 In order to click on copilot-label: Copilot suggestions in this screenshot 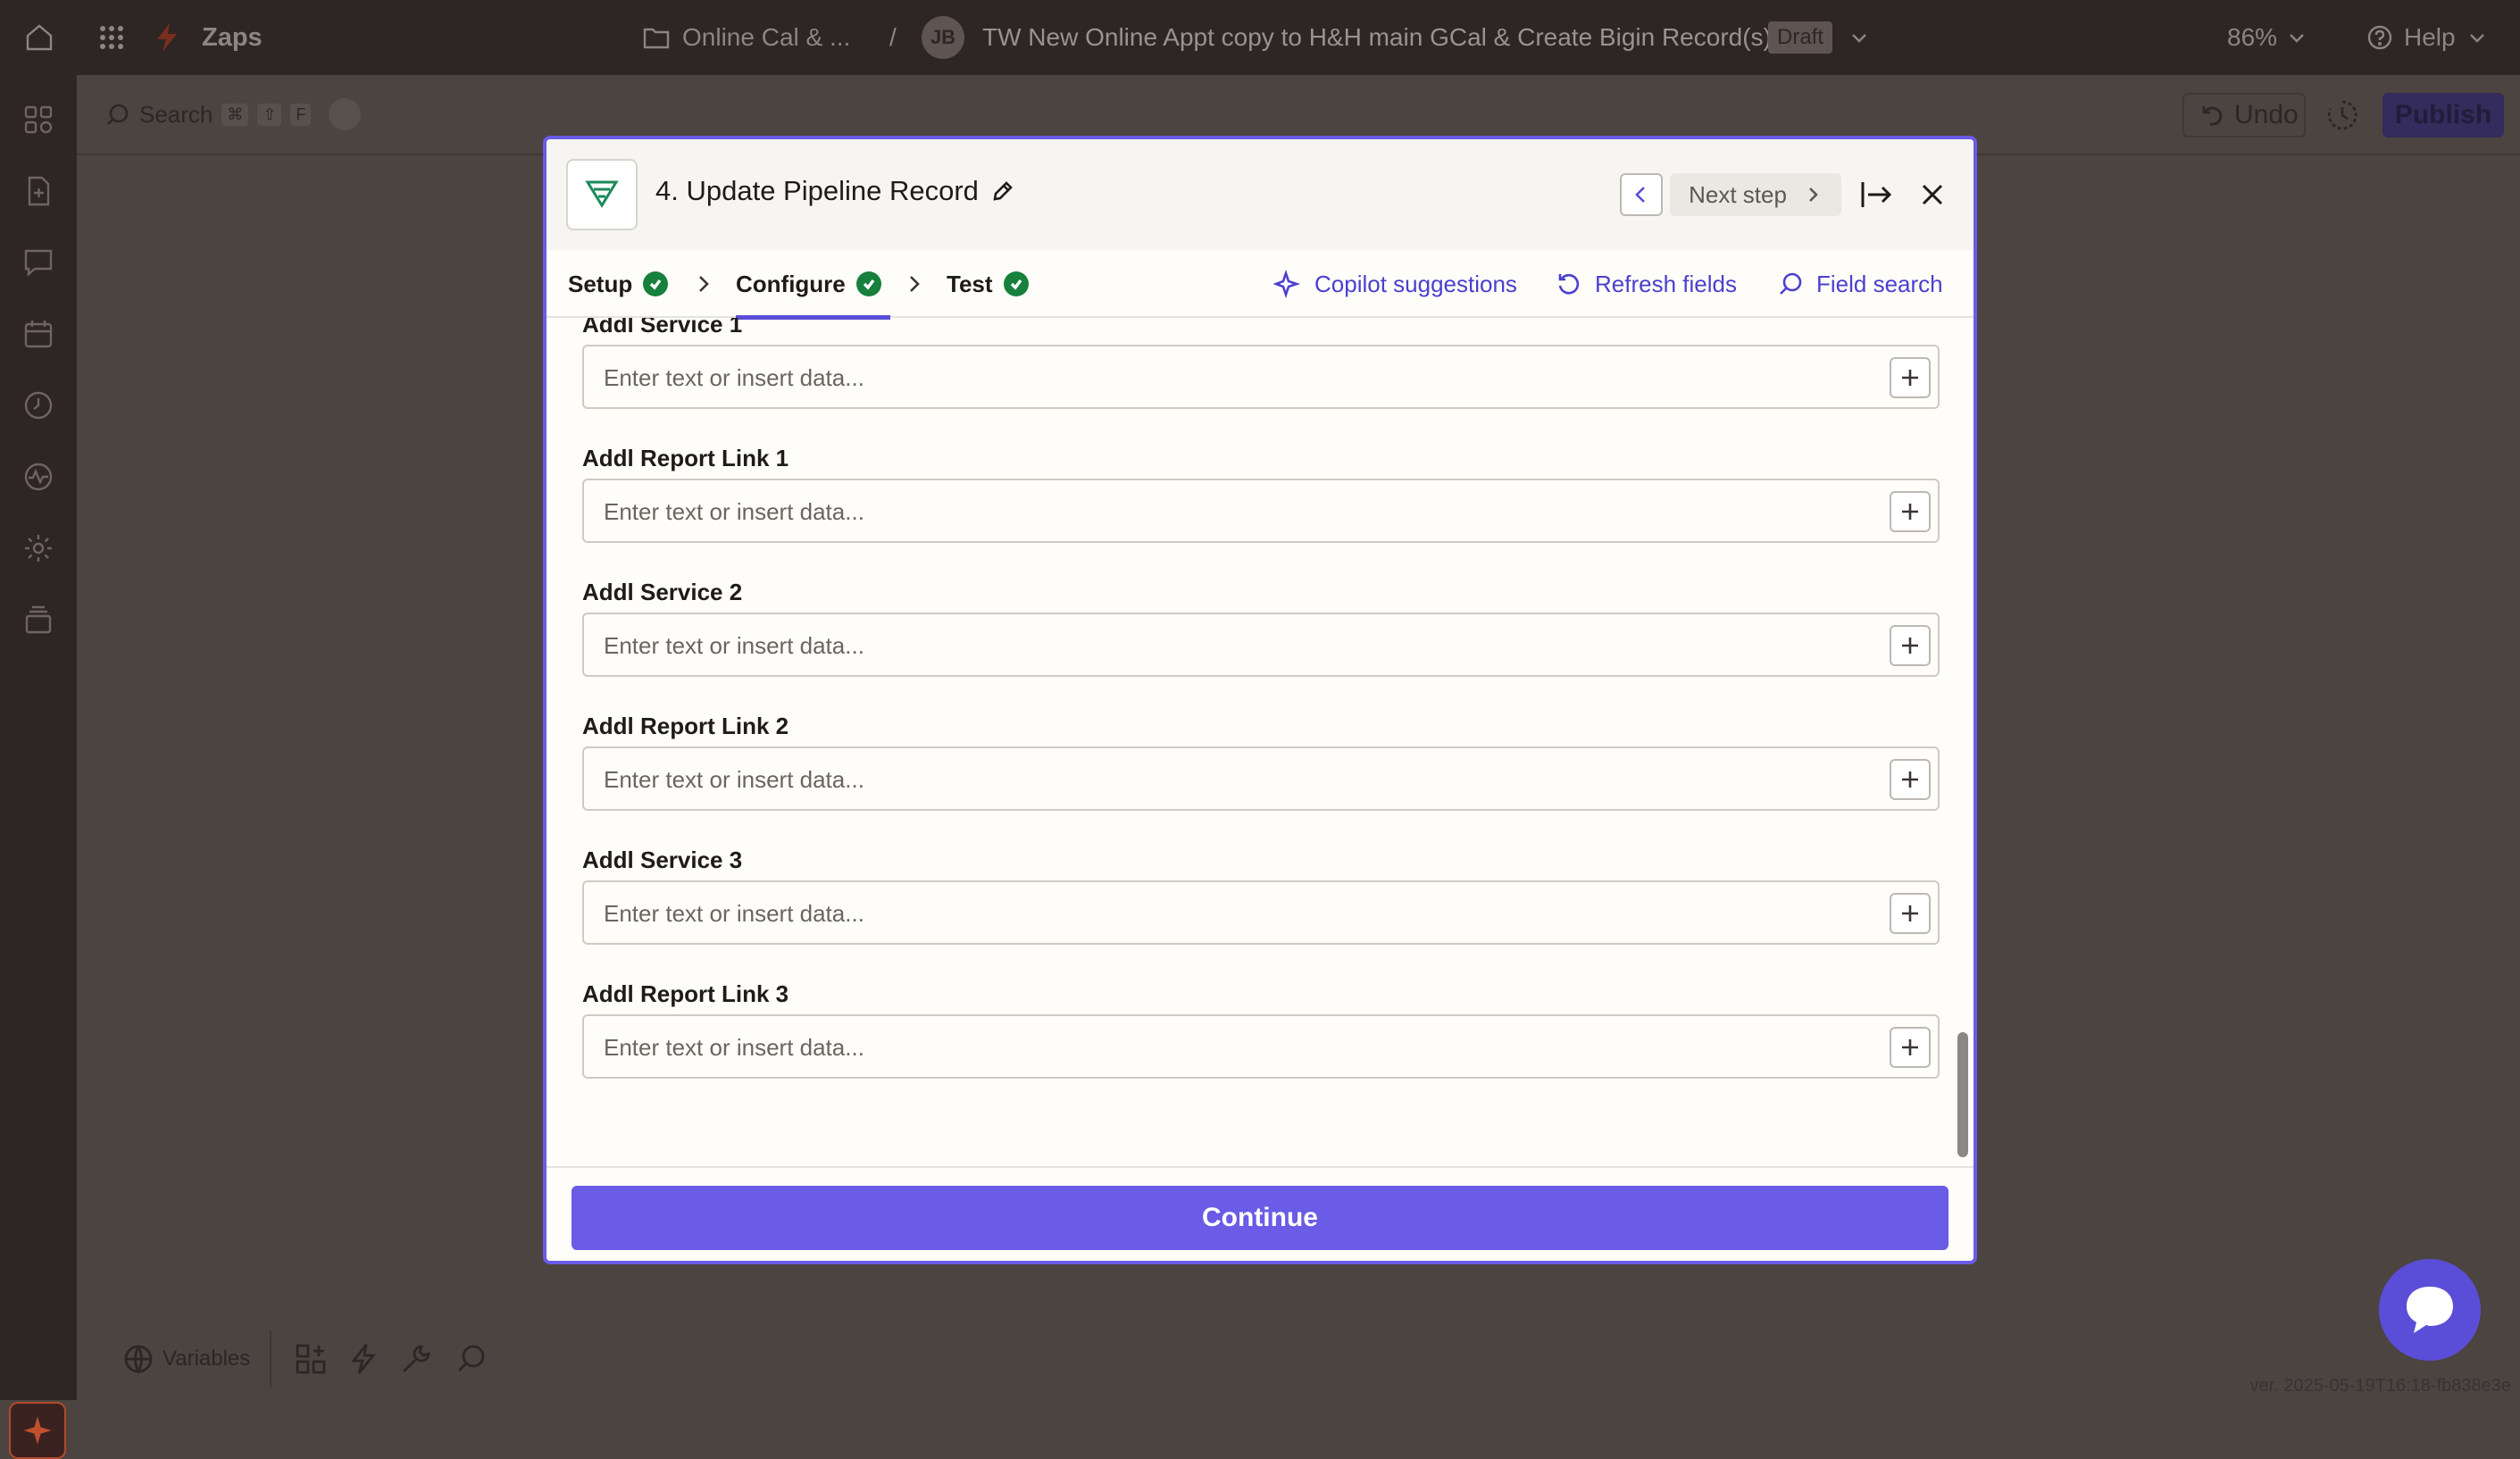, I will do `click(1416, 283)`.